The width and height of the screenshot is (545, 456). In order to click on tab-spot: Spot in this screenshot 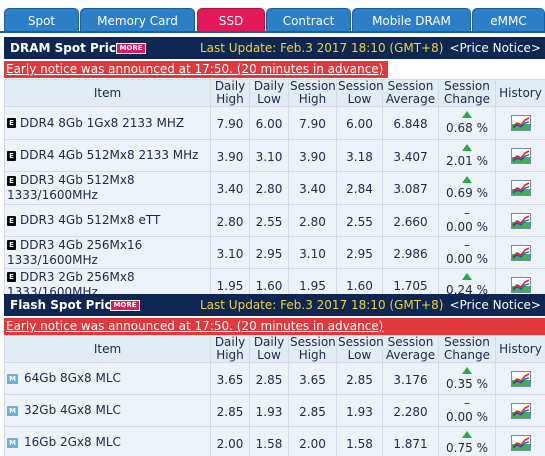, I will do `click(41, 20)`.